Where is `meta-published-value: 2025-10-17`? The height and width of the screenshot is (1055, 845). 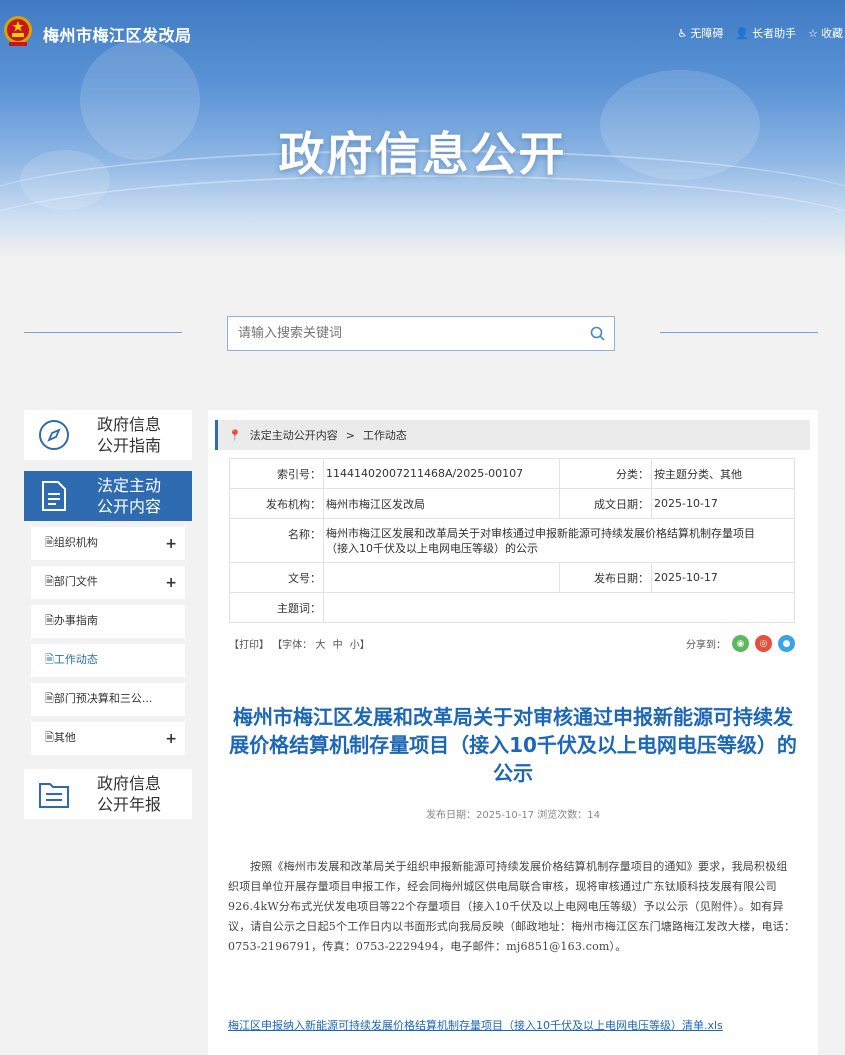
meta-published-value: 2025-10-17 is located at coordinates (723, 577).